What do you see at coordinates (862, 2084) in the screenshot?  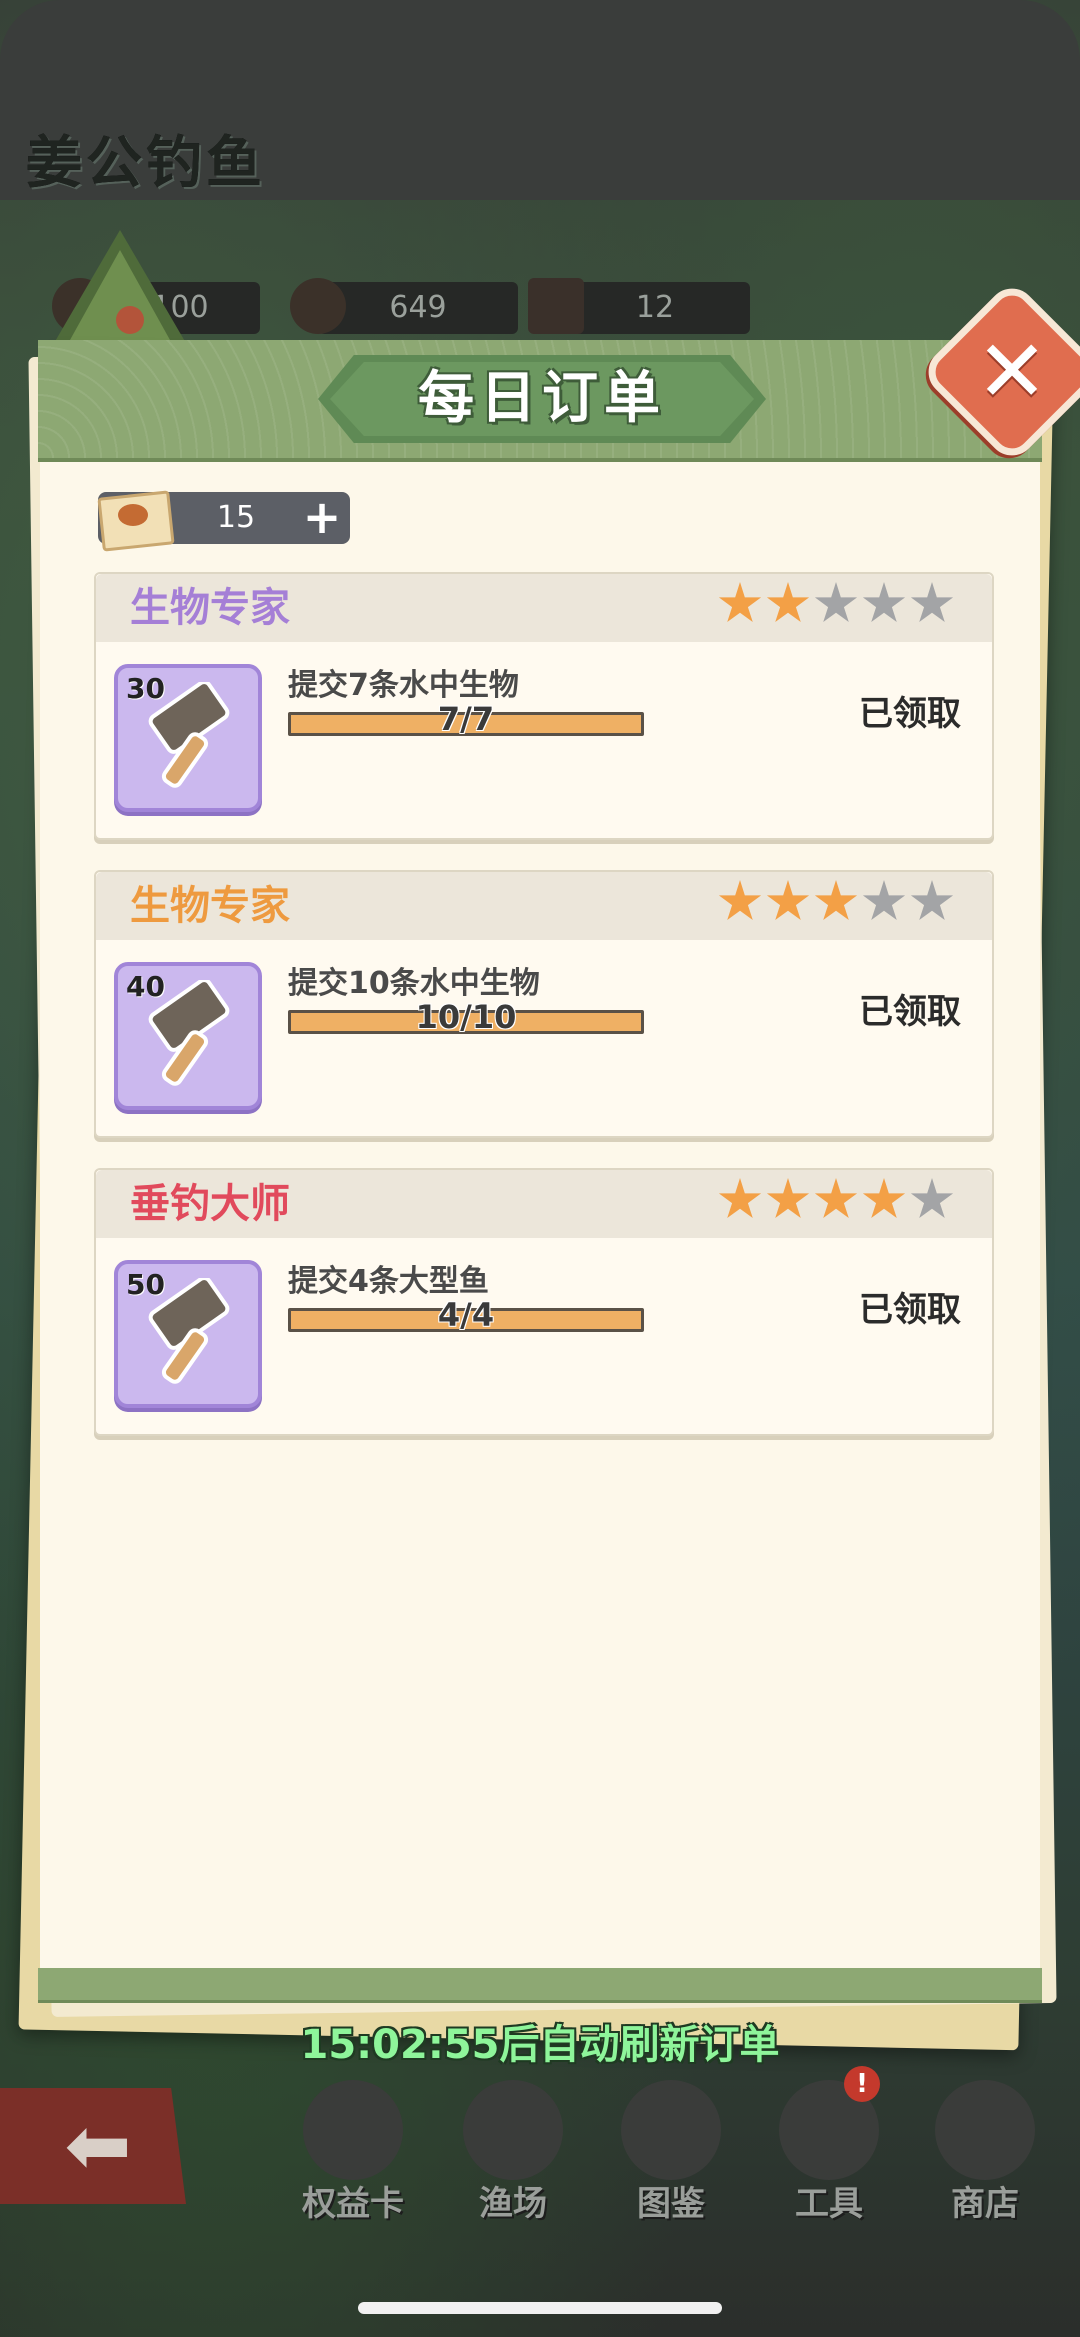 I see `alert-badge: !` at bounding box center [862, 2084].